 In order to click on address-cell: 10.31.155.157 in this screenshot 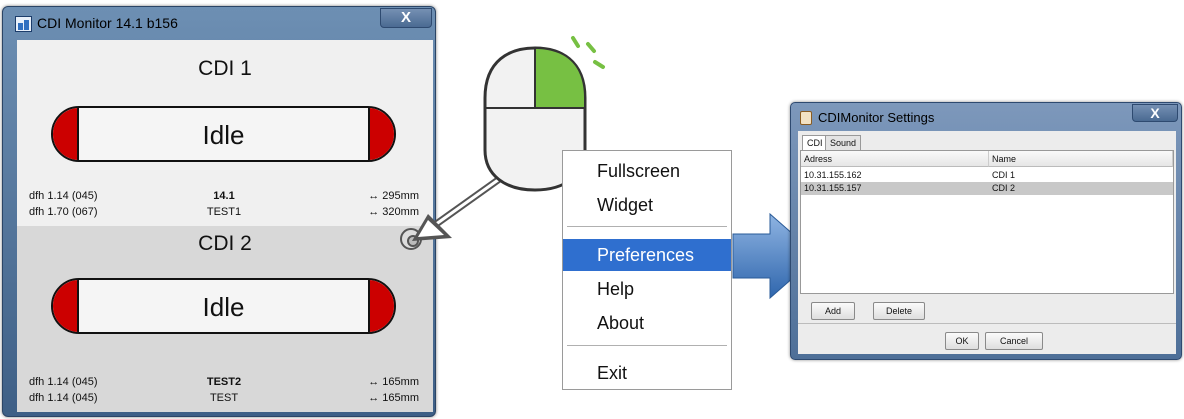, I will do `click(833, 188)`.